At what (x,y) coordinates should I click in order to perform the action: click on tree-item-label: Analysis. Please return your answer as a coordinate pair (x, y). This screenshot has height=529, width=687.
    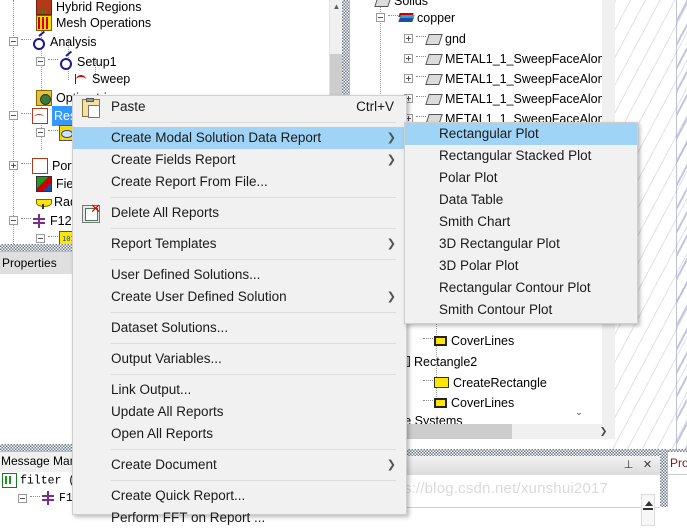
    Looking at the image, I should click on (73, 41).